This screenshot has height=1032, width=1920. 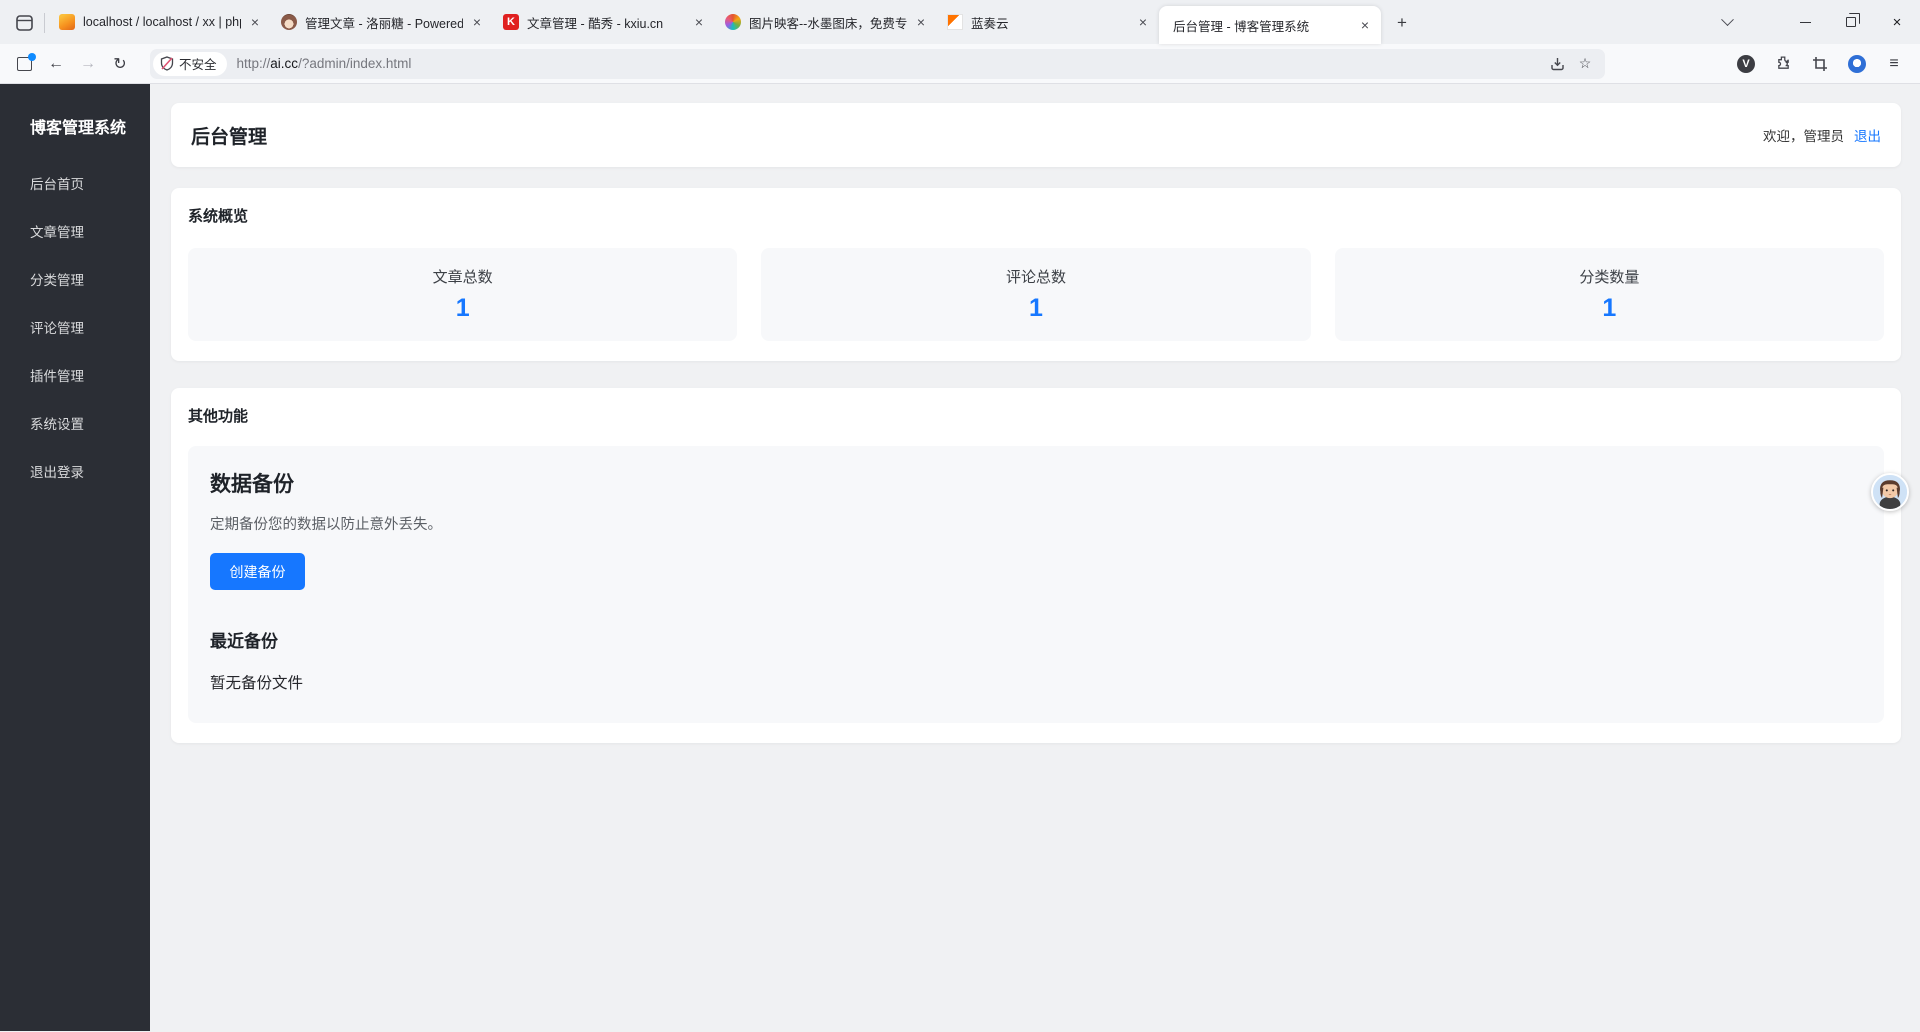 I want to click on browser-extension-logo-button, so click(x=1857, y=64).